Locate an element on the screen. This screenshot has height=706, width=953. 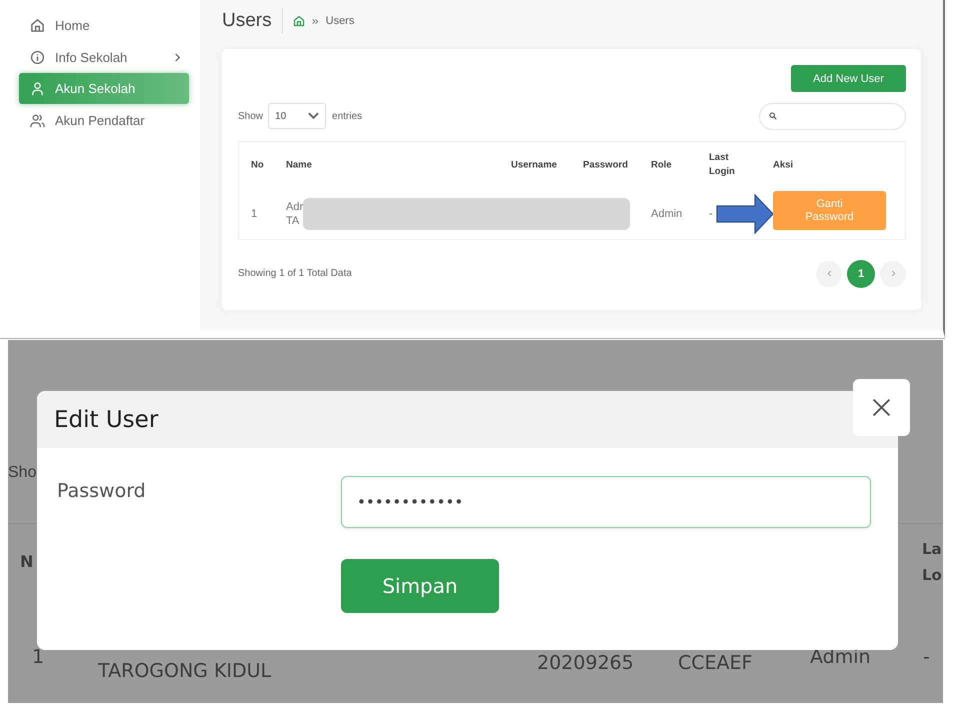
column-header: No is located at coordinates (257, 164).